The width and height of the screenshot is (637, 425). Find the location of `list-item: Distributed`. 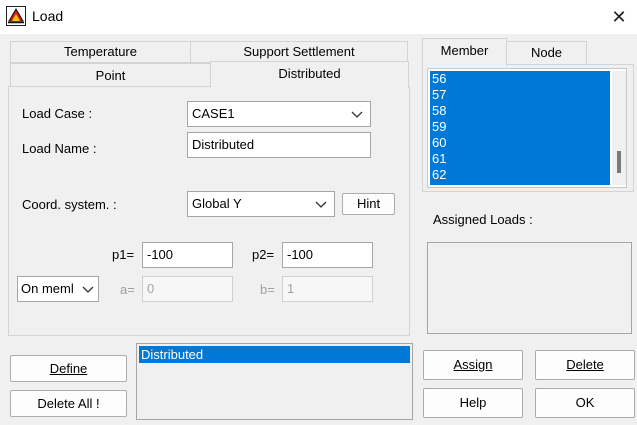

list-item: Distributed is located at coordinates (274, 354).